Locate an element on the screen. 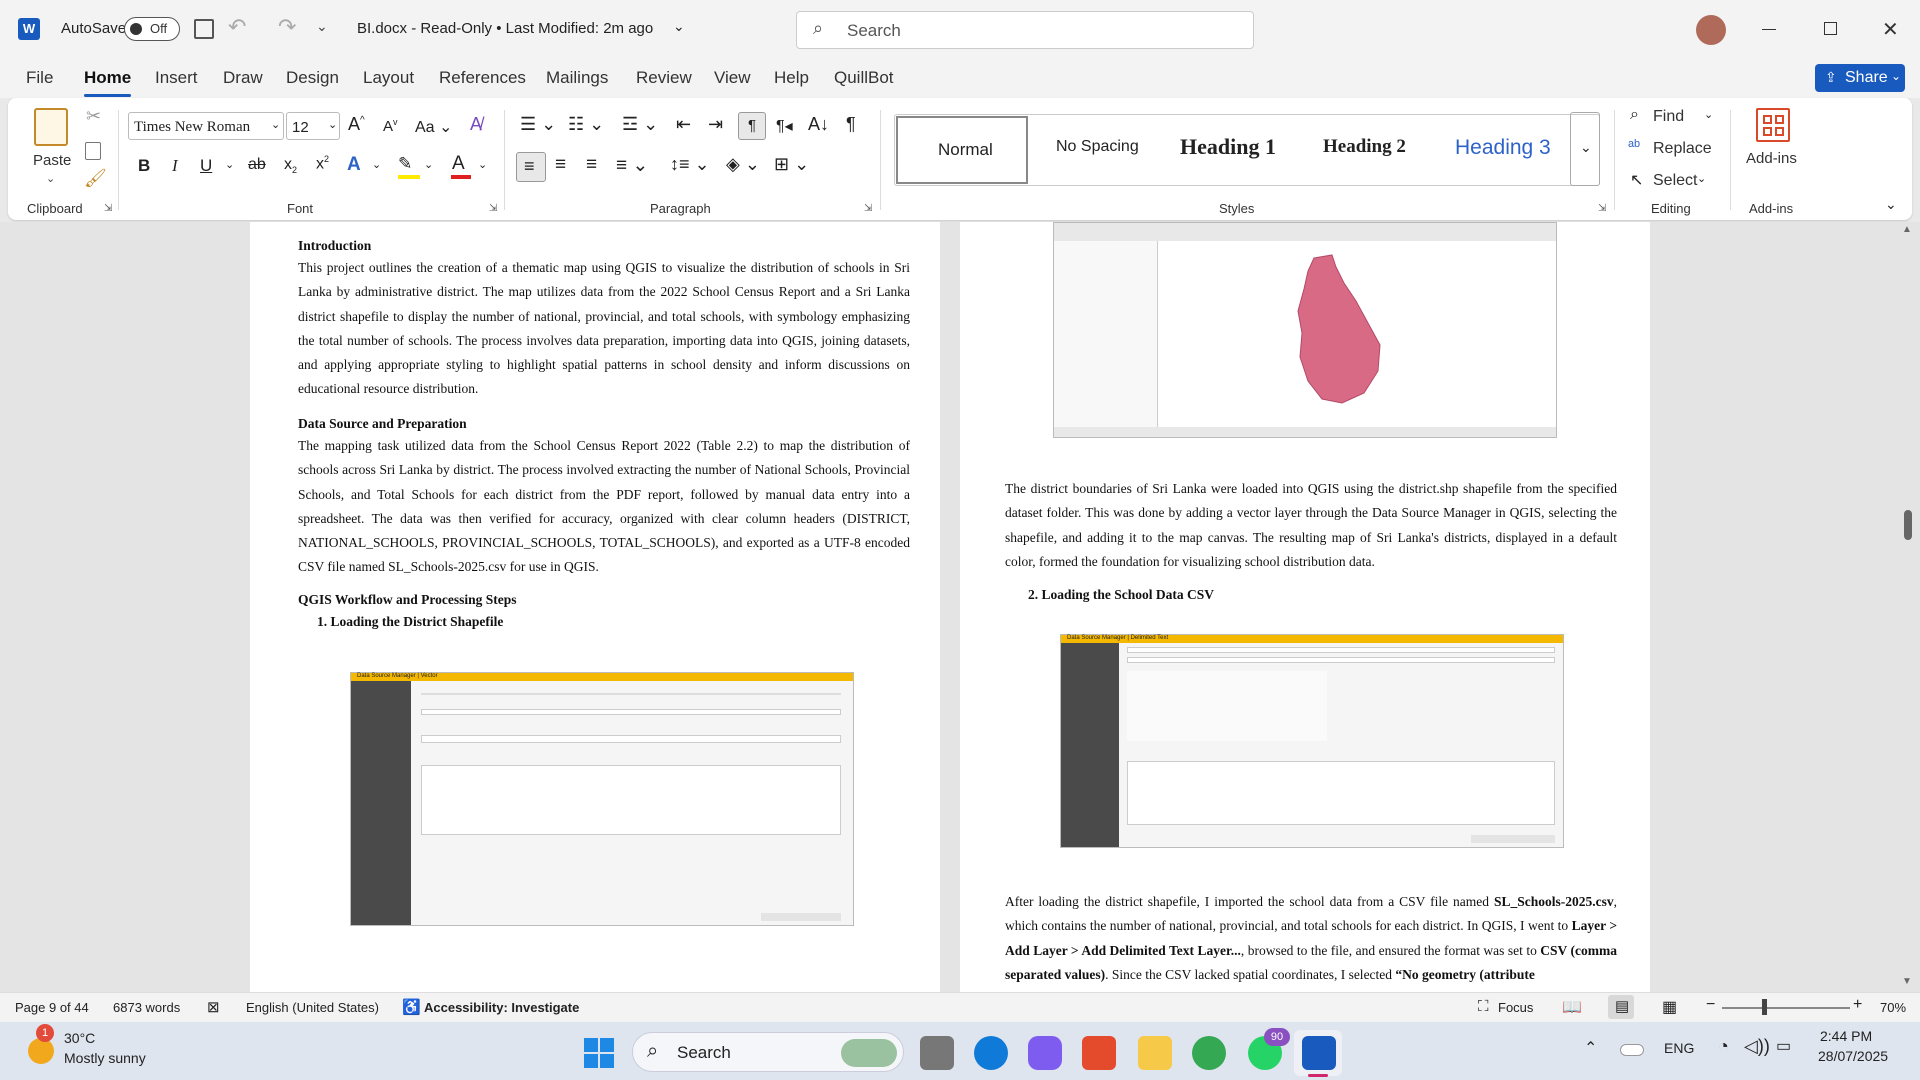 The image size is (1920, 1080). highlight-dropdown-icon: ⌄ is located at coordinates (428, 164).